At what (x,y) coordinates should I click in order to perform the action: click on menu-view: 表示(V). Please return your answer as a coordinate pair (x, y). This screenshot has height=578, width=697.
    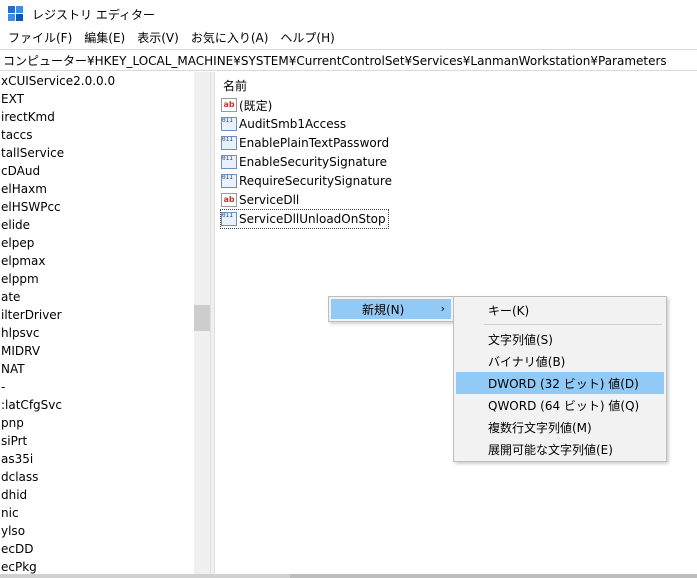
    Looking at the image, I should click on (158, 38).